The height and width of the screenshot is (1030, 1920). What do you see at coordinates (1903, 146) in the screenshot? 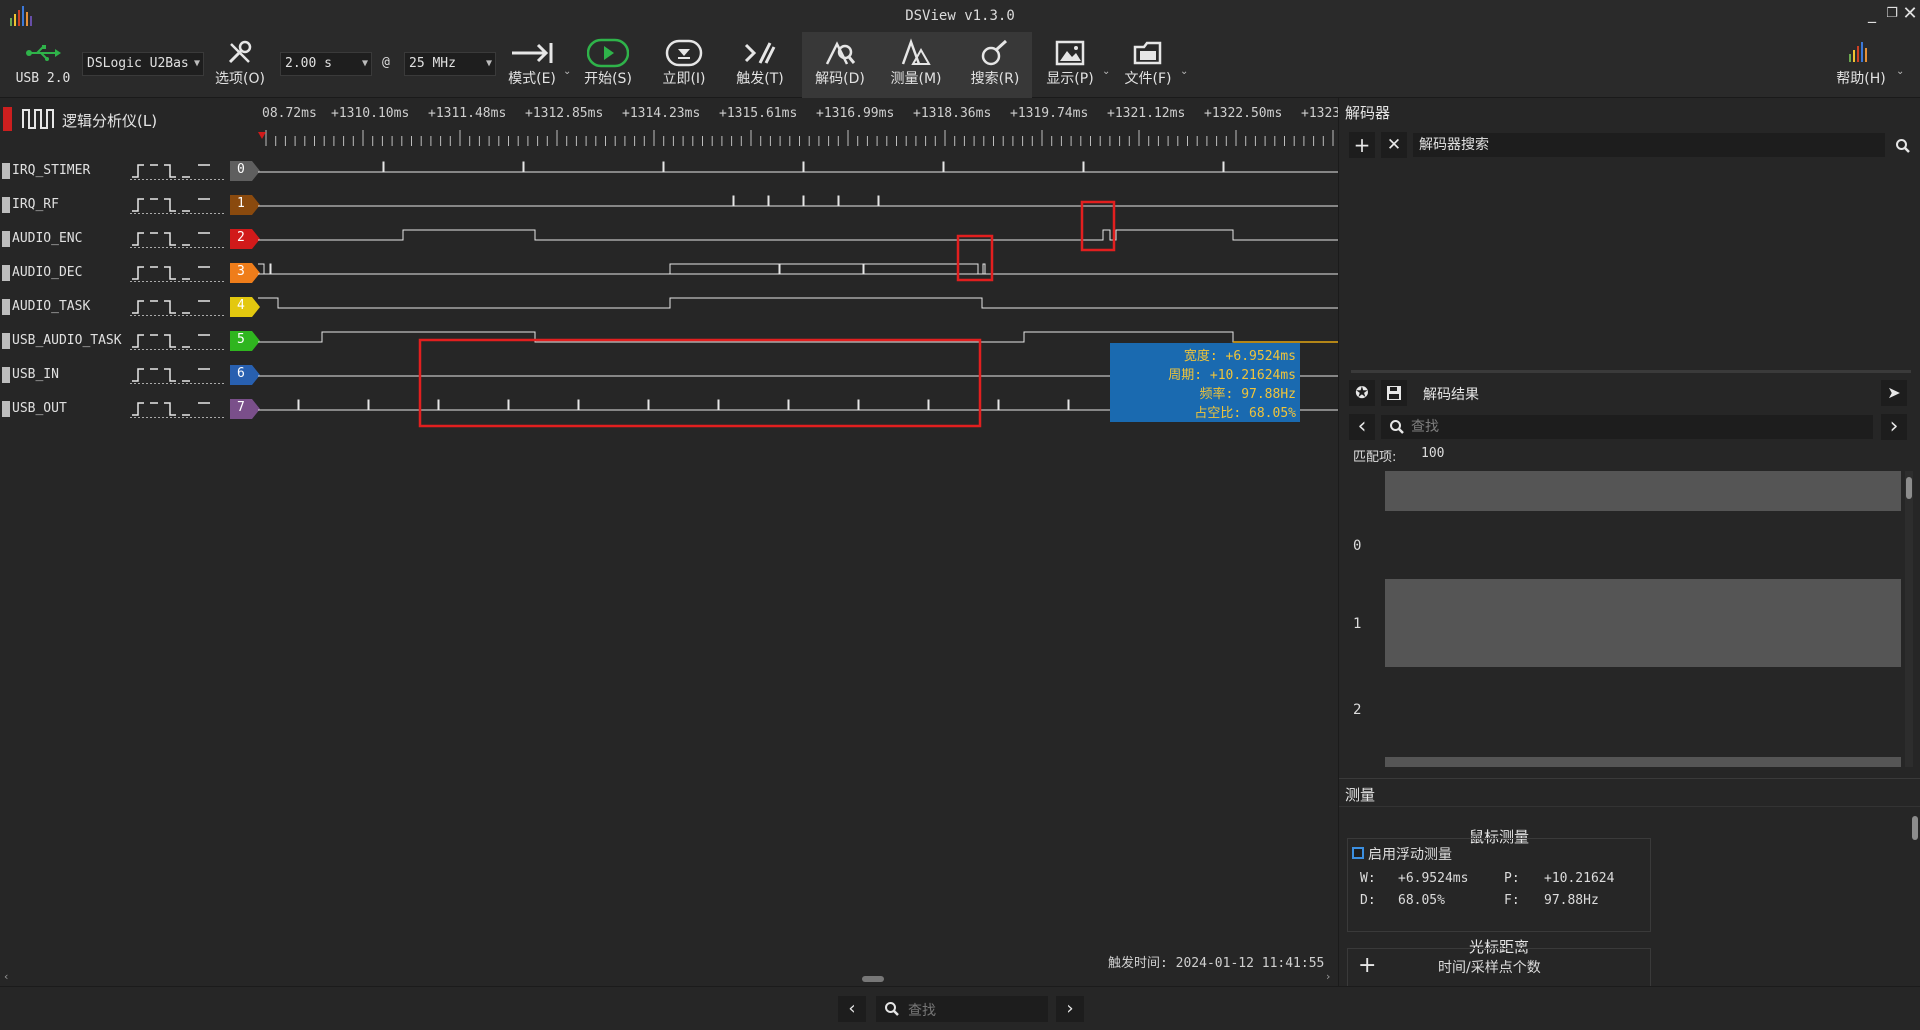
I see `search-icon` at bounding box center [1903, 146].